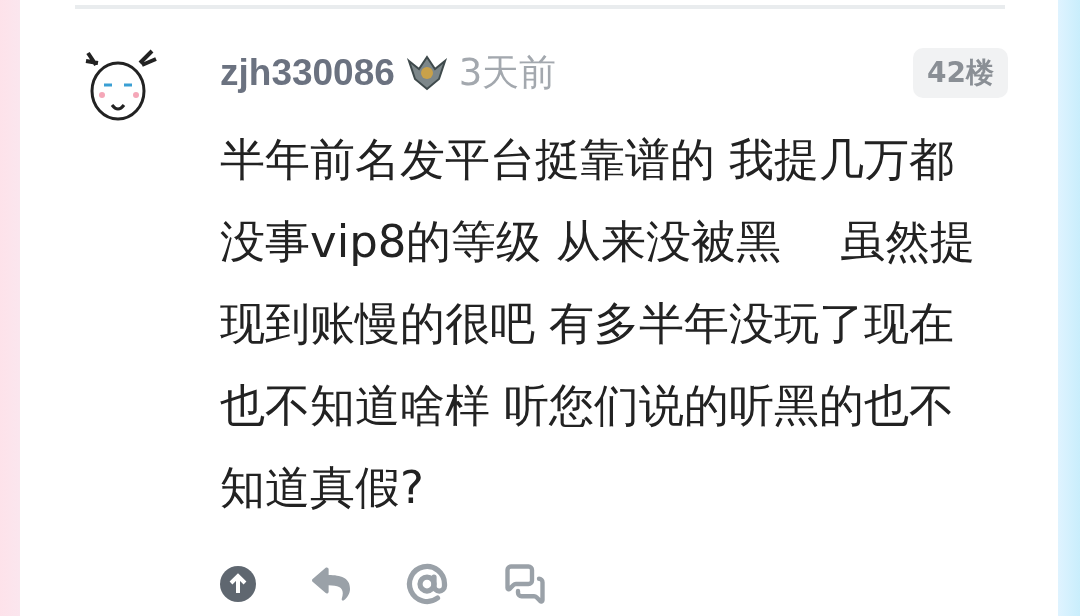 Image resolution: width=1080 pixels, height=616 pixels. What do you see at coordinates (960, 73) in the screenshot?
I see `floor-label: 42楼` at bounding box center [960, 73].